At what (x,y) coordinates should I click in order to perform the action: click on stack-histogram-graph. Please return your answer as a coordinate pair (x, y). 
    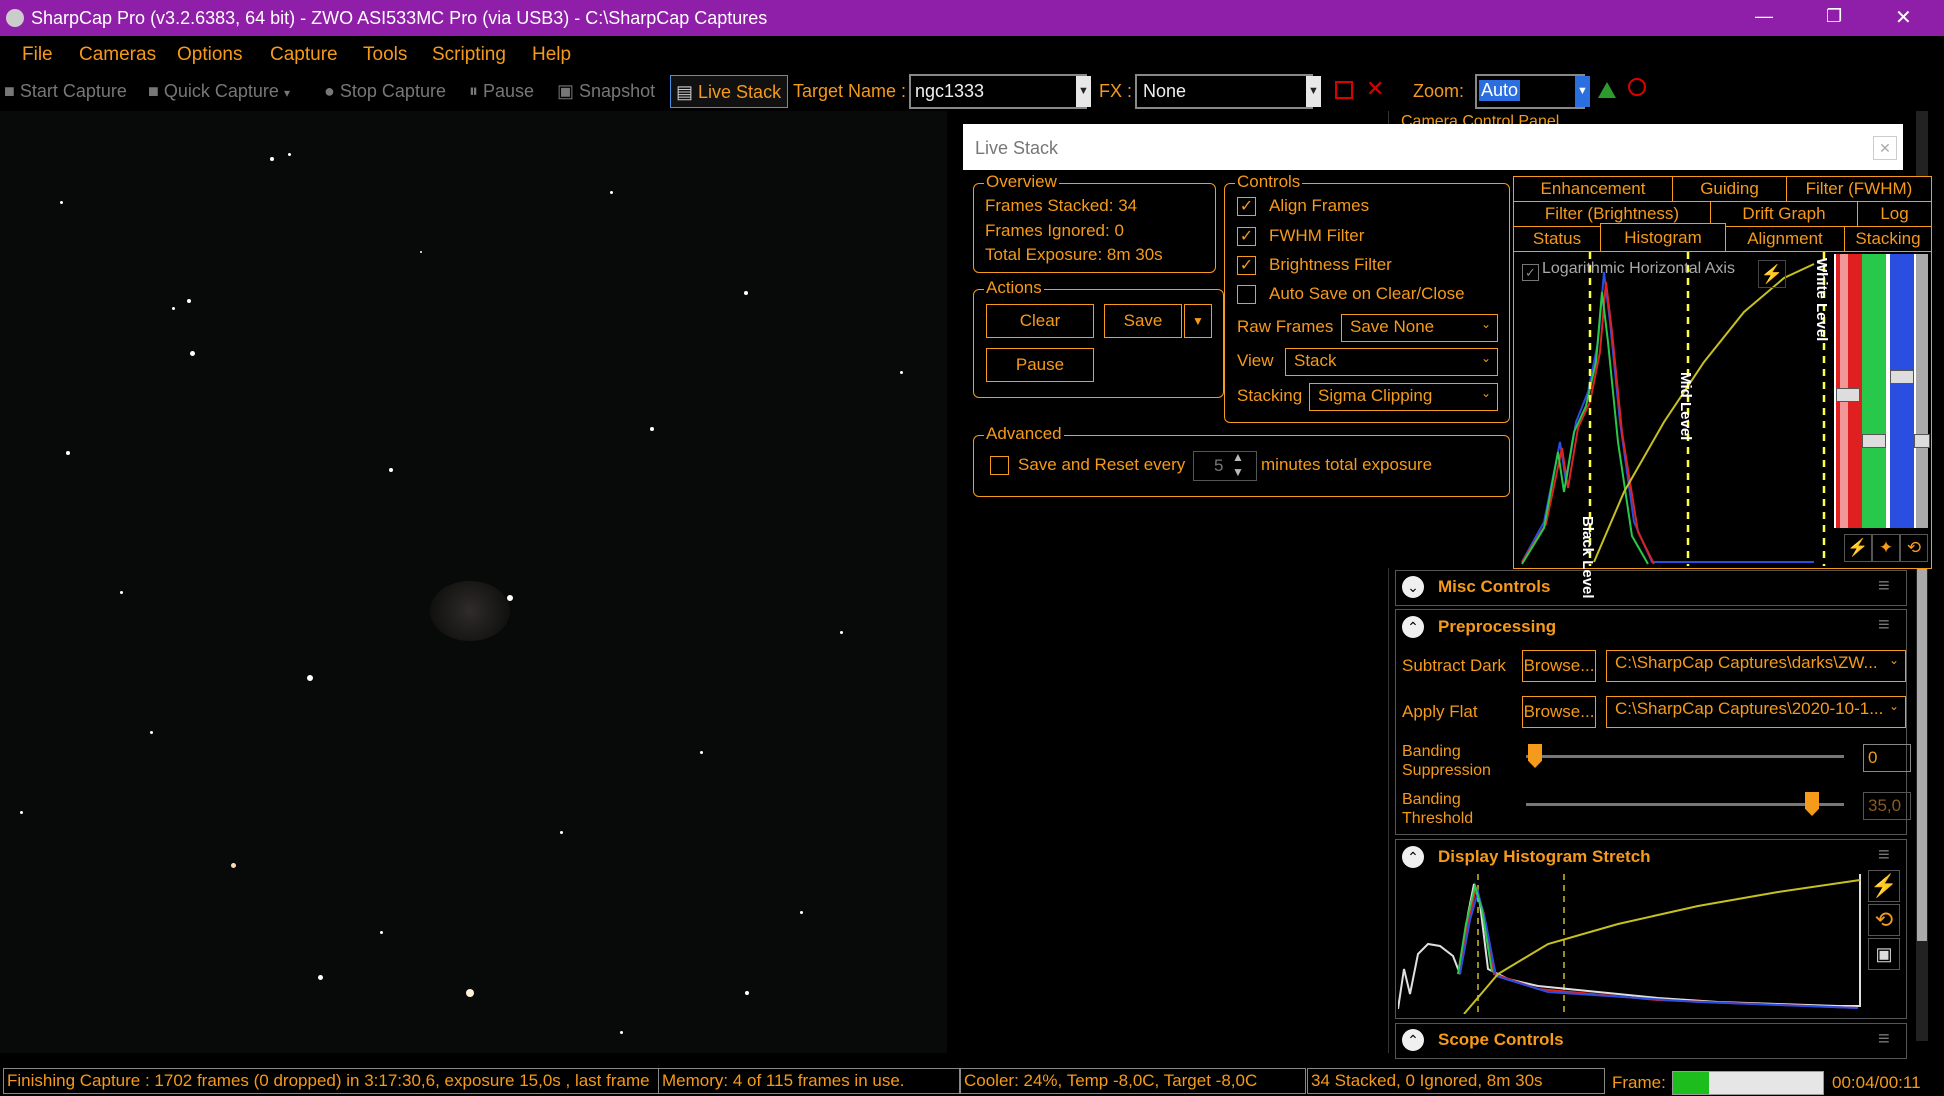
    Looking at the image, I should click on (1674, 409).